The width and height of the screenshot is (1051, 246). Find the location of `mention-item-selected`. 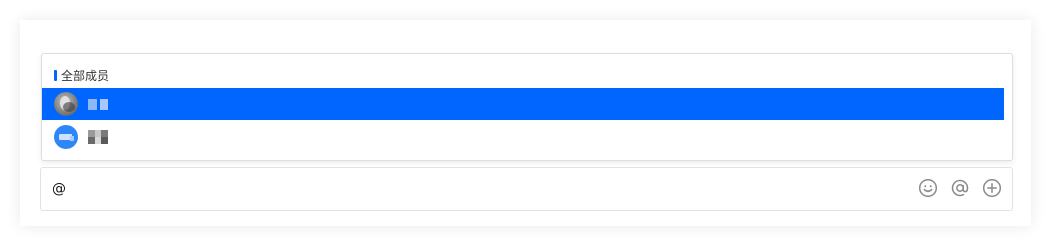

mention-item-selected is located at coordinates (523, 104).